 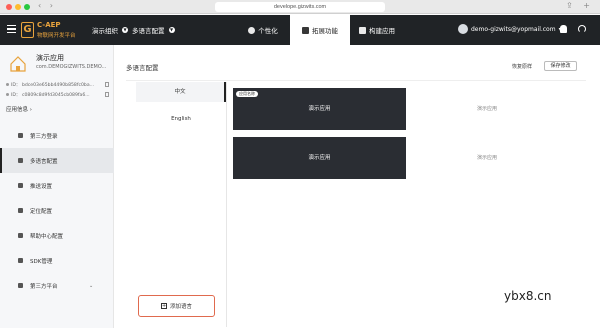 I want to click on logo-subtitle: 物联网开发平台, so click(x=56, y=36).